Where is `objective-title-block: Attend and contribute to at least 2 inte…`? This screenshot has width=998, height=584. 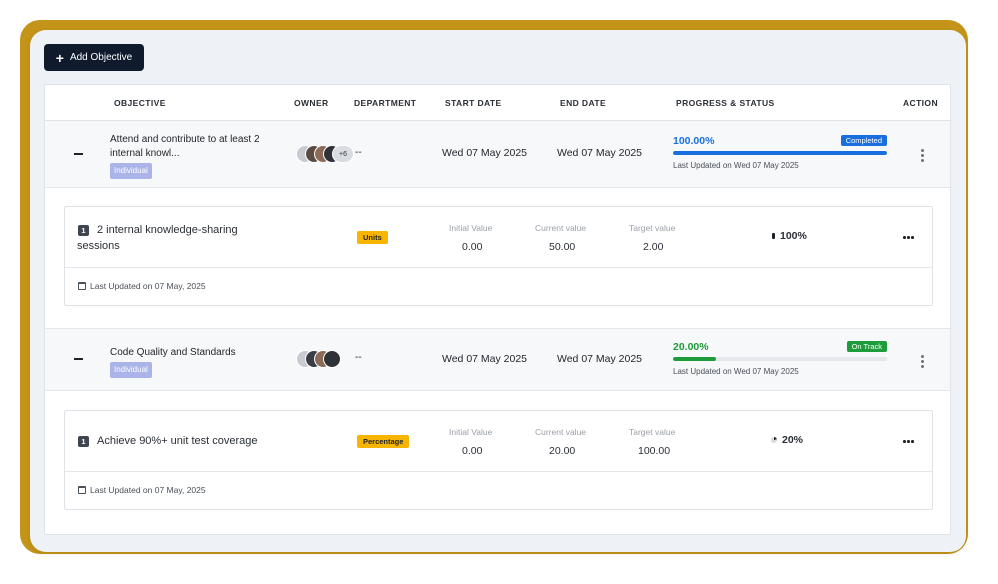 objective-title-block: Attend and contribute to at least 2 inte… is located at coordinates (197, 156).